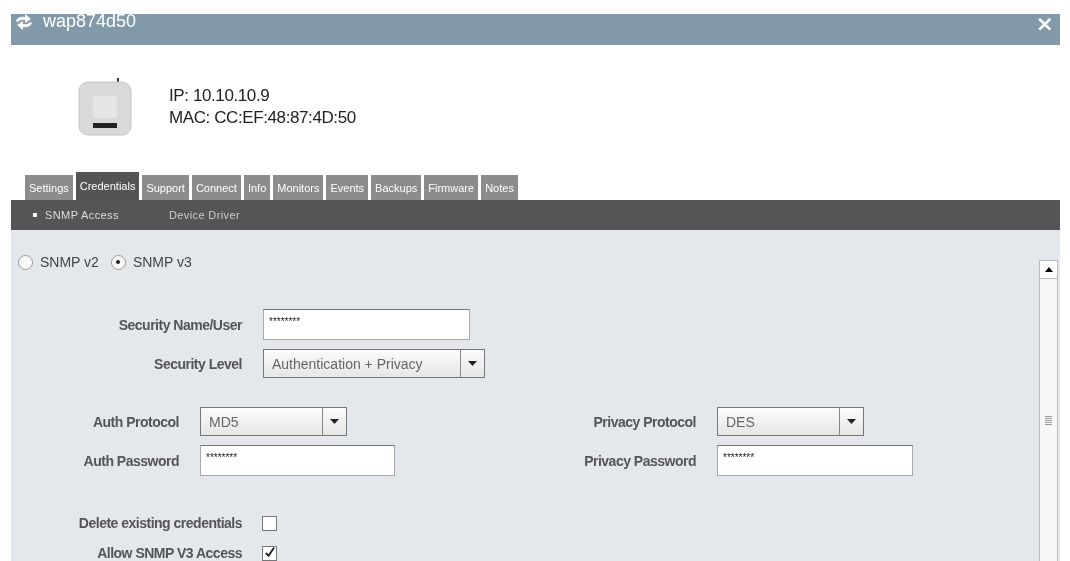 Image resolution: width=1070 pixels, height=561 pixels. What do you see at coordinates (204, 215) in the screenshot?
I see `sub-tab: Device Driver` at bounding box center [204, 215].